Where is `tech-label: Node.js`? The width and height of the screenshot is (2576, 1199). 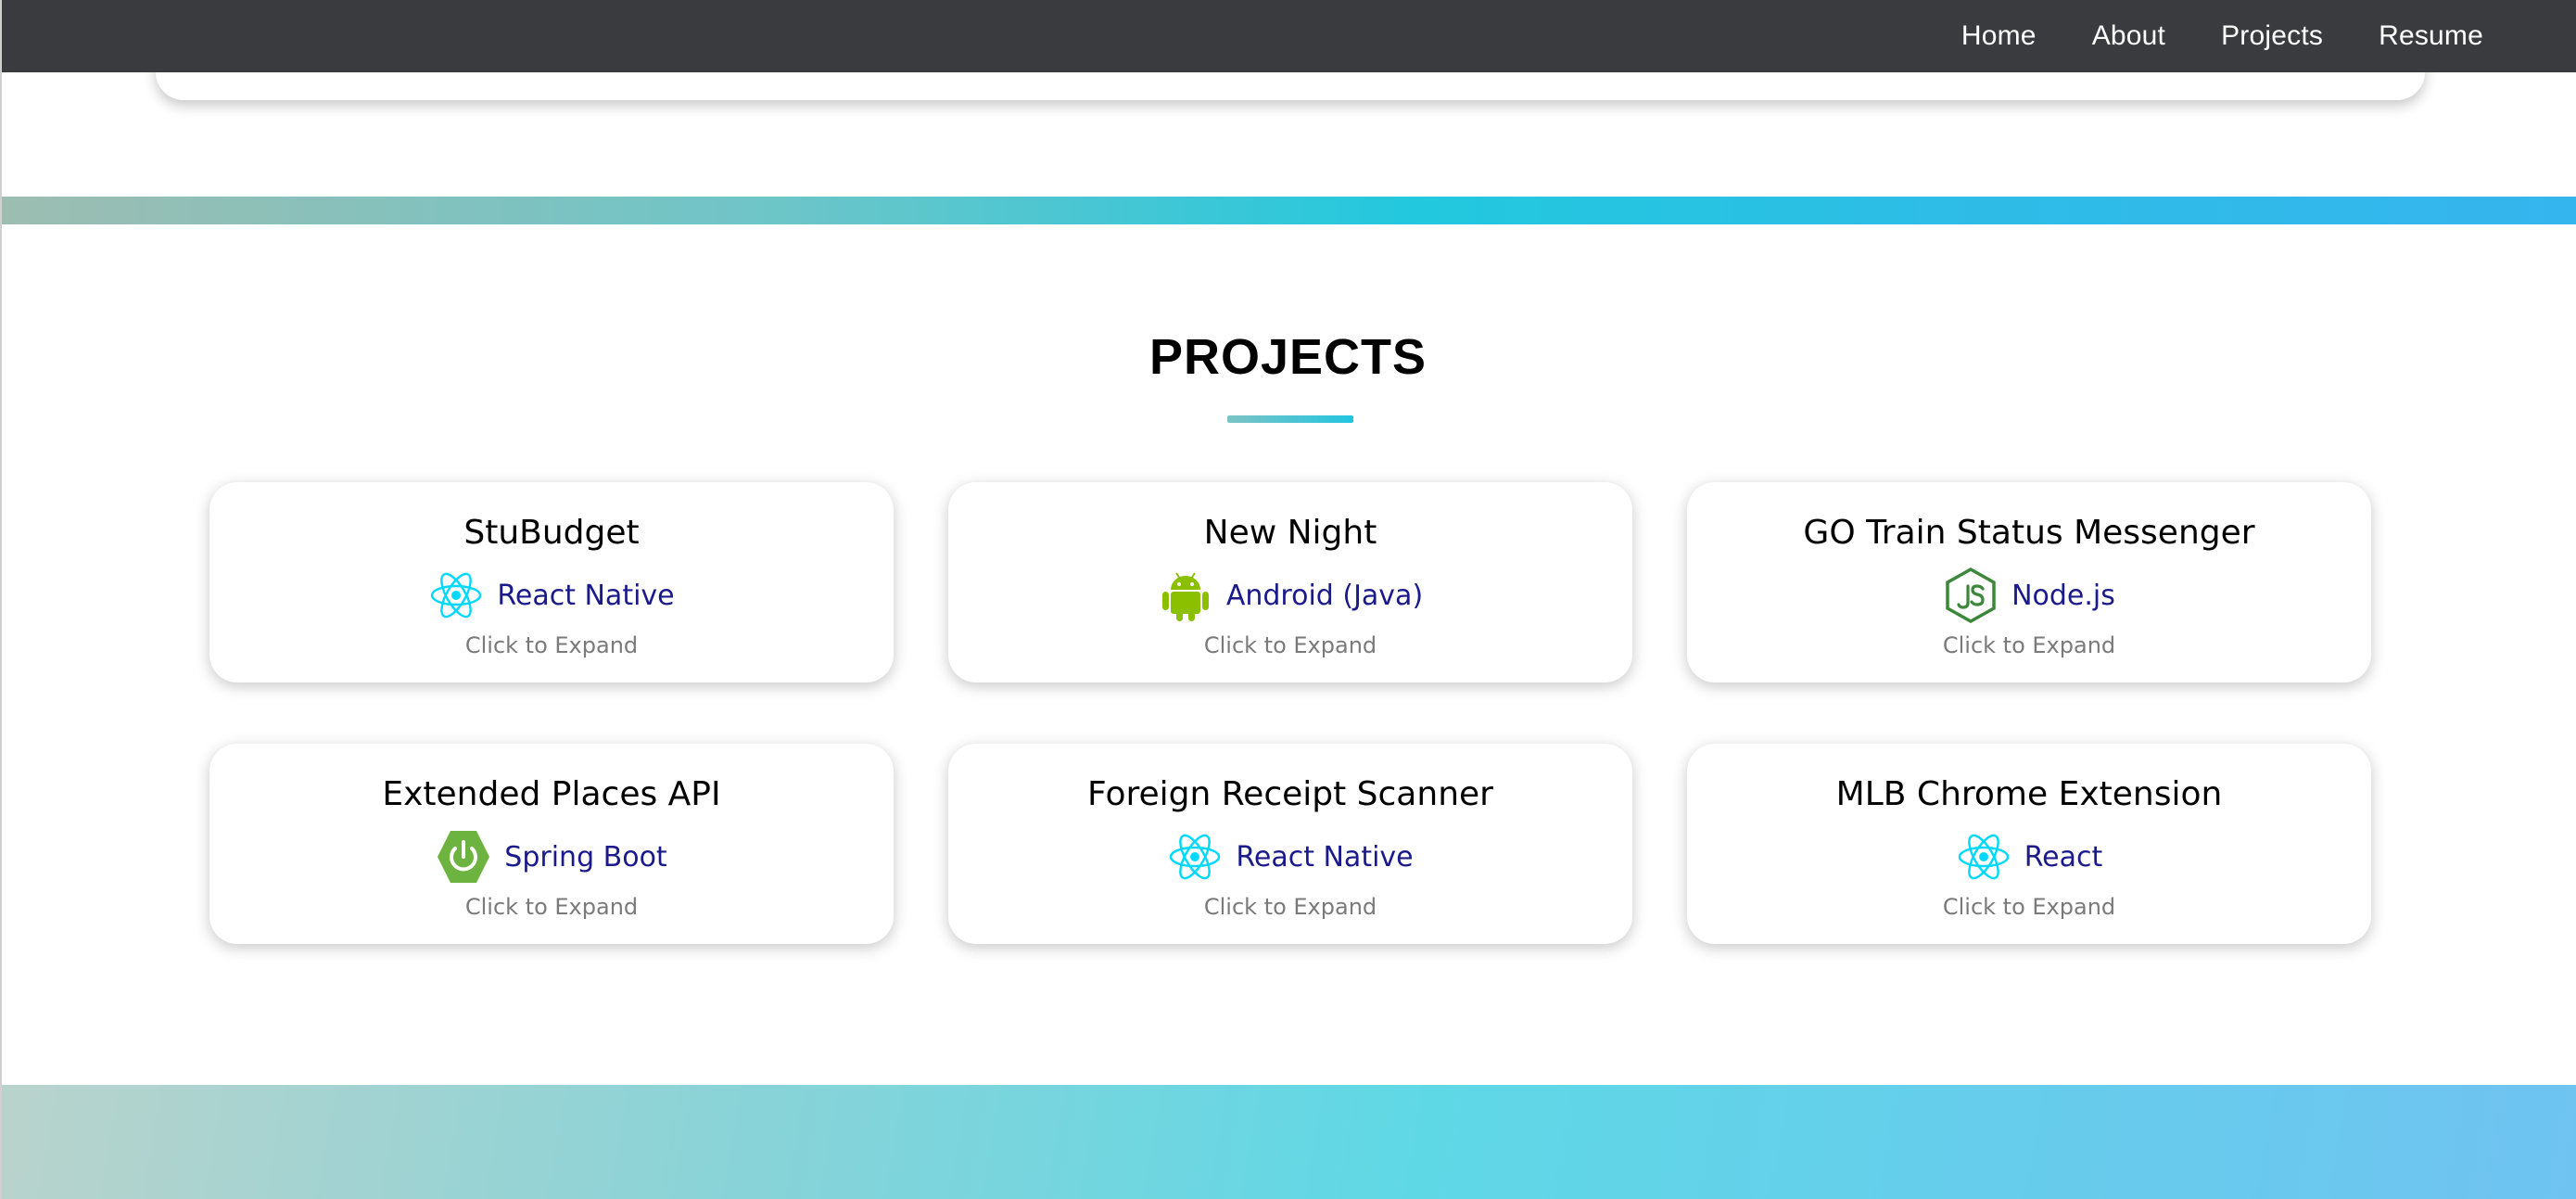 tech-label: Node.js is located at coordinates (2063, 595).